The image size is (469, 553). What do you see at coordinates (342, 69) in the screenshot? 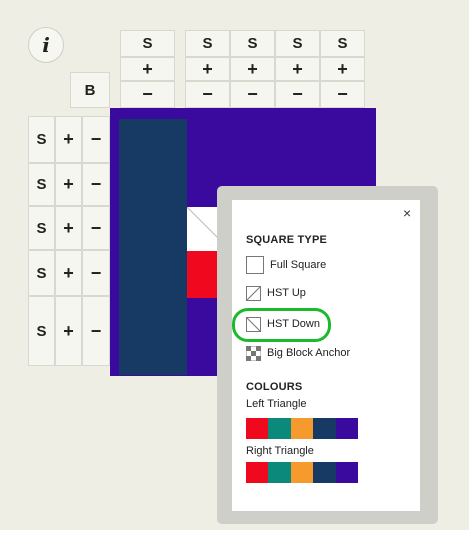
I see `column-5-add-button: +` at bounding box center [342, 69].